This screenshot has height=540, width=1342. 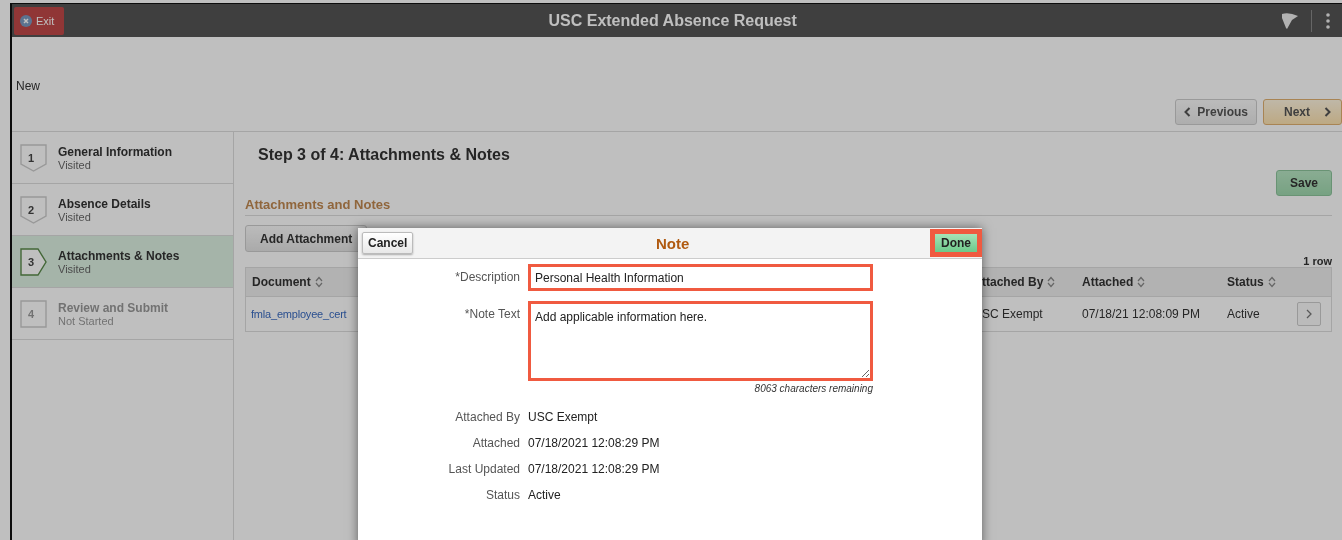 I want to click on step-status: Not Started, so click(x=86, y=320).